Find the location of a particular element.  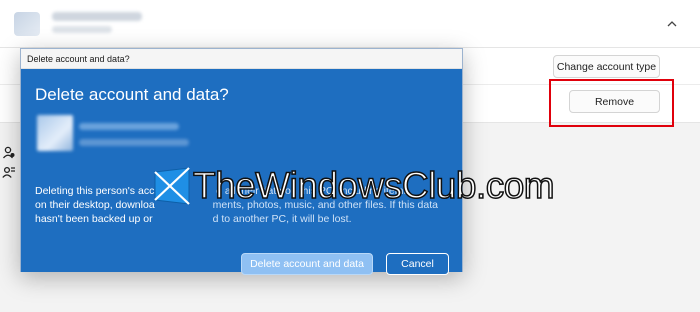

change-account-type-button: Change account type is located at coordinates (606, 66).